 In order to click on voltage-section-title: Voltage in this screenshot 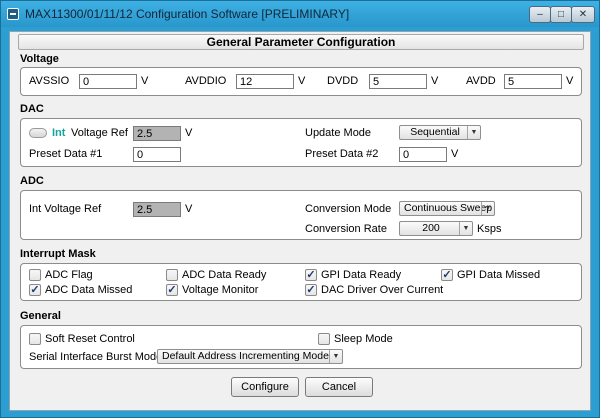, I will do `click(39, 59)`.